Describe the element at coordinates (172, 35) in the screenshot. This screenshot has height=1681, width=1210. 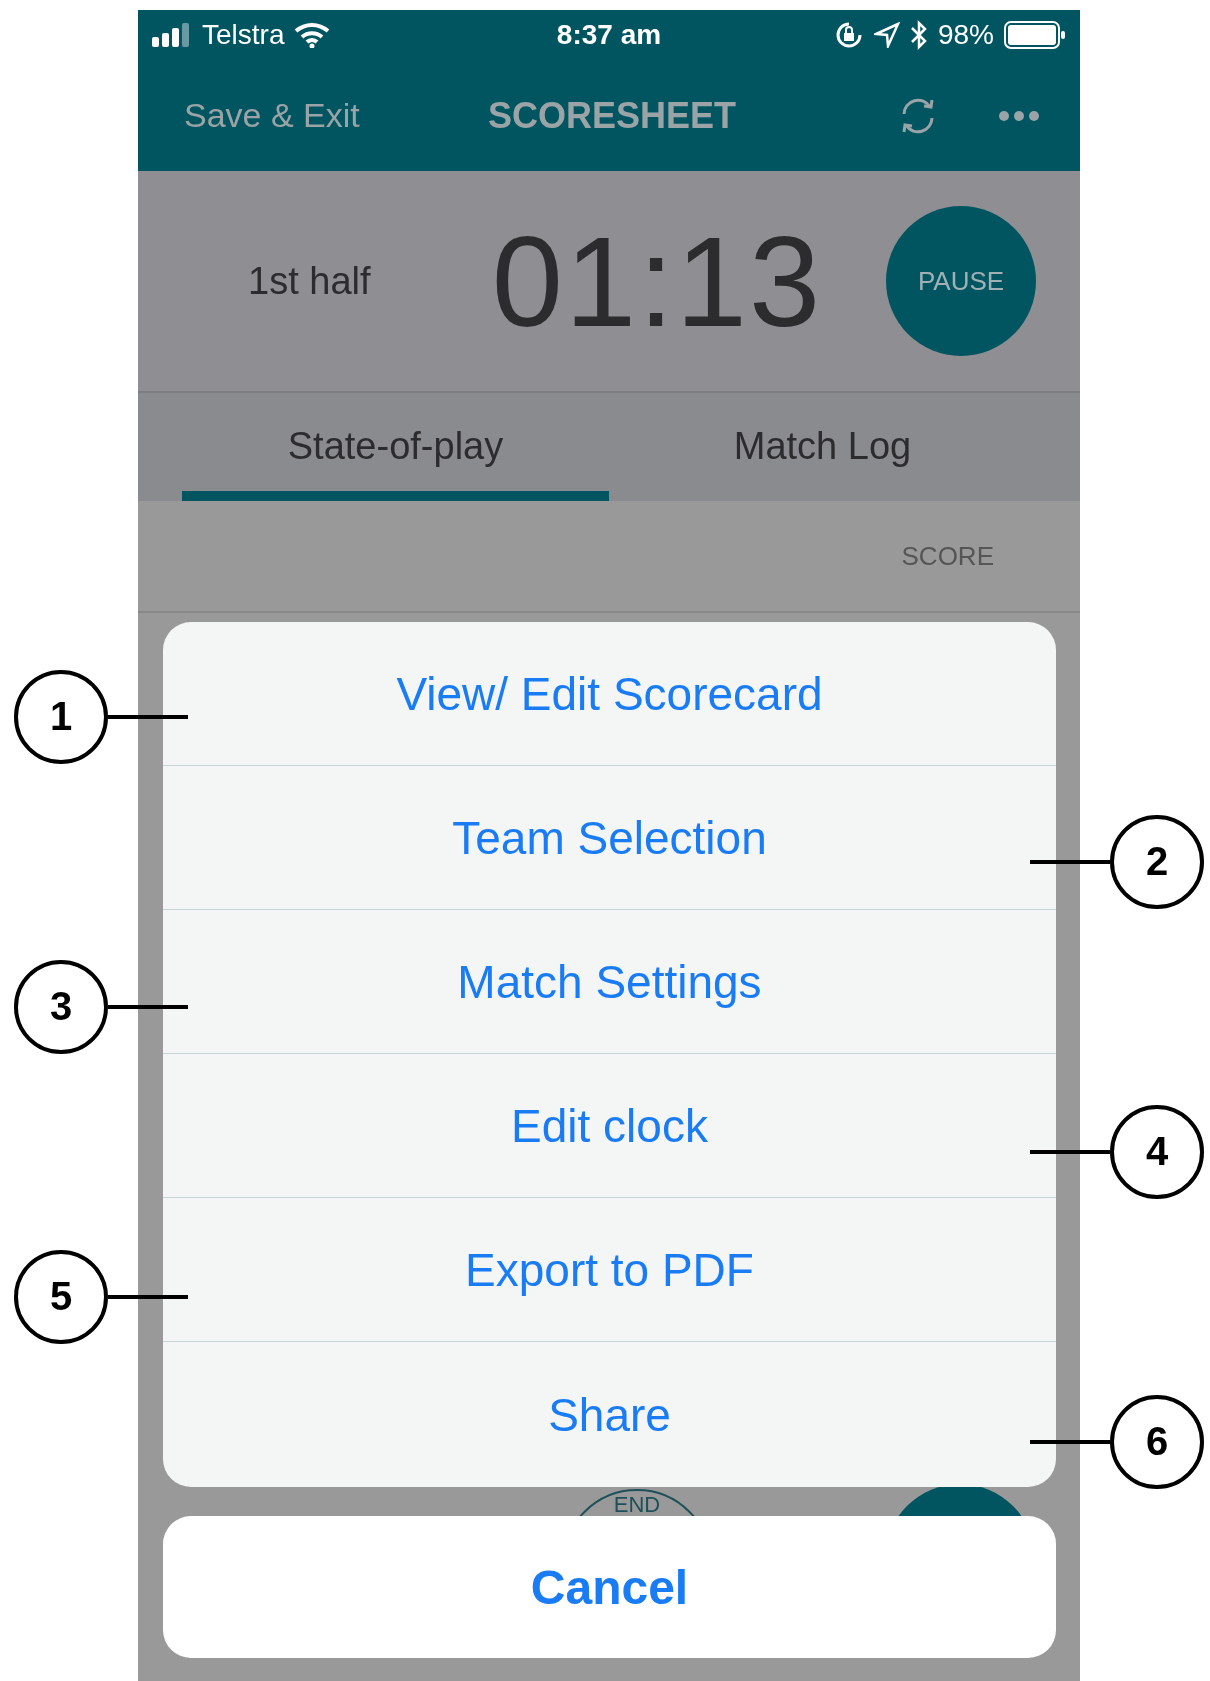
I see `signal-icon` at that location.